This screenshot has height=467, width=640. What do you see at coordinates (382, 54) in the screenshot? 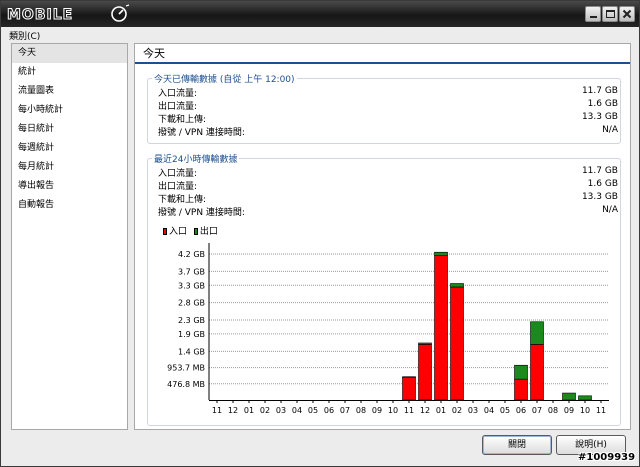
I see `page-title: 今天` at bounding box center [382, 54].